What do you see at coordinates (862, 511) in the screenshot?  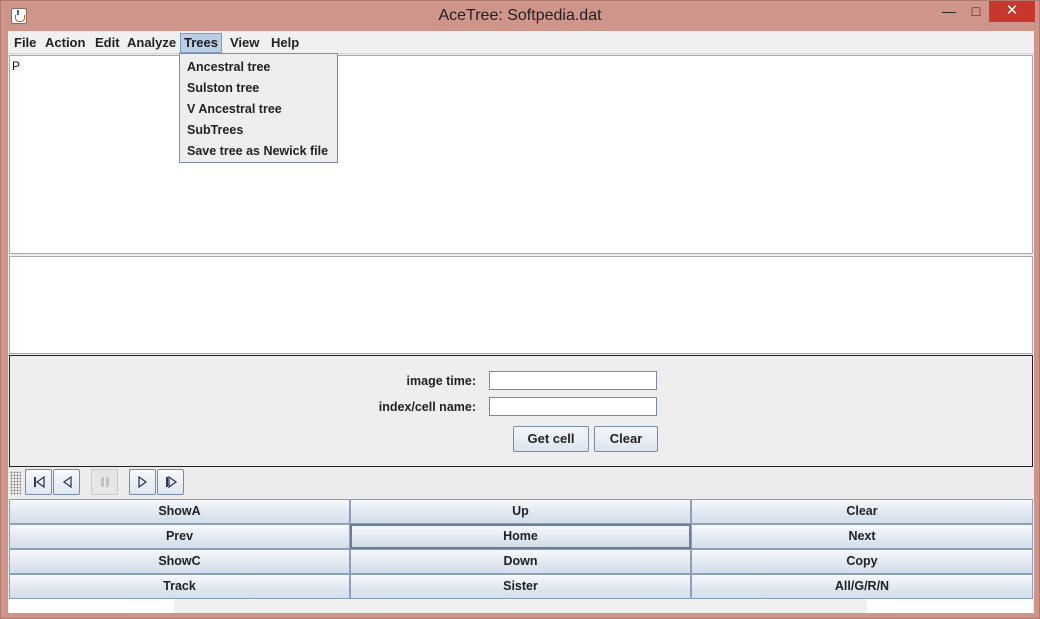 I see `clear-button: Clear` at bounding box center [862, 511].